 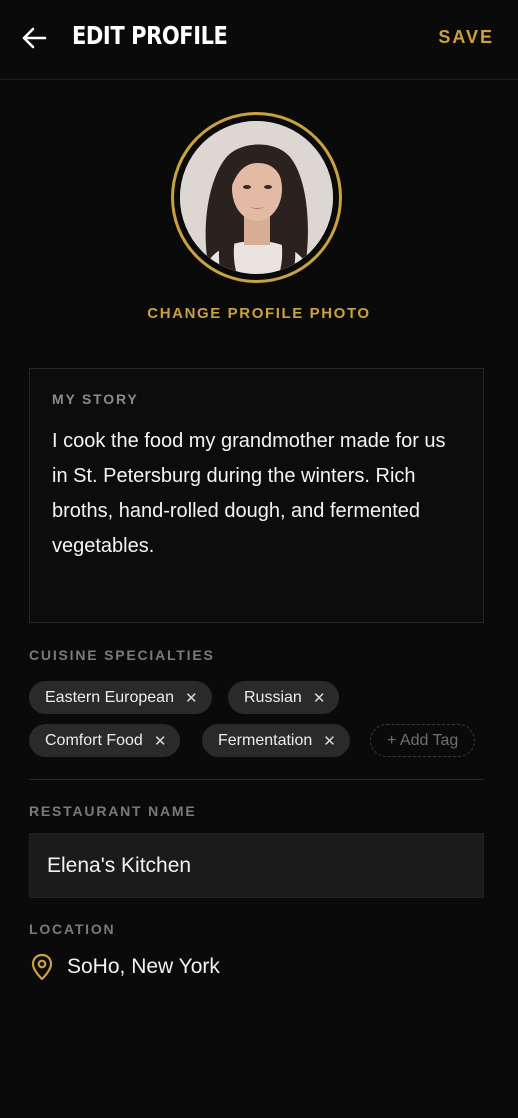 I want to click on location-label: LOCATION, so click(x=72, y=929).